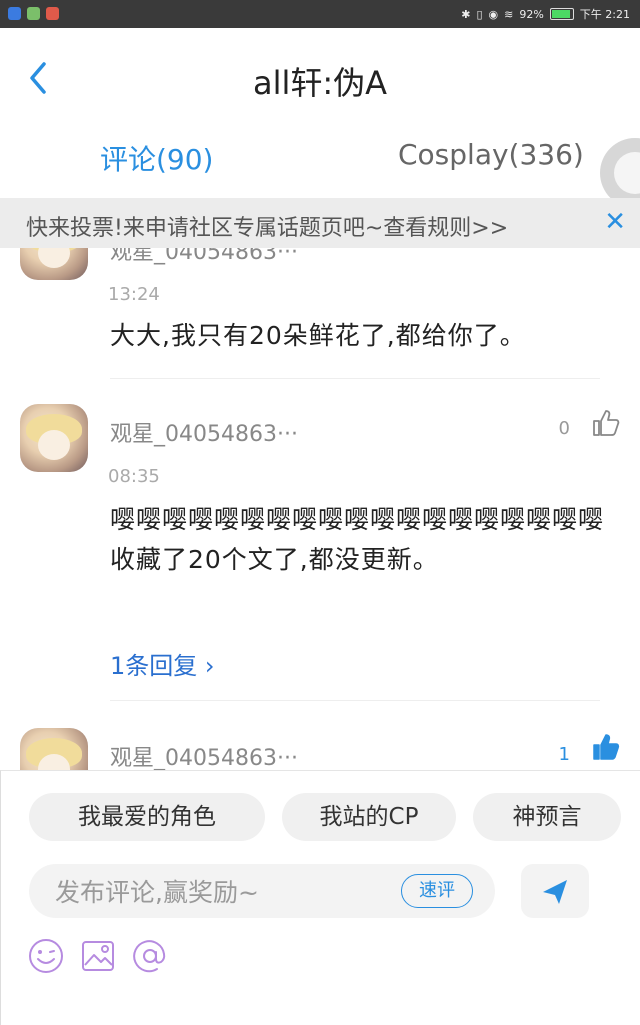 Image resolution: width=640 pixels, height=1025 pixels. What do you see at coordinates (46, 956) in the screenshot?
I see `emoji-icon` at bounding box center [46, 956].